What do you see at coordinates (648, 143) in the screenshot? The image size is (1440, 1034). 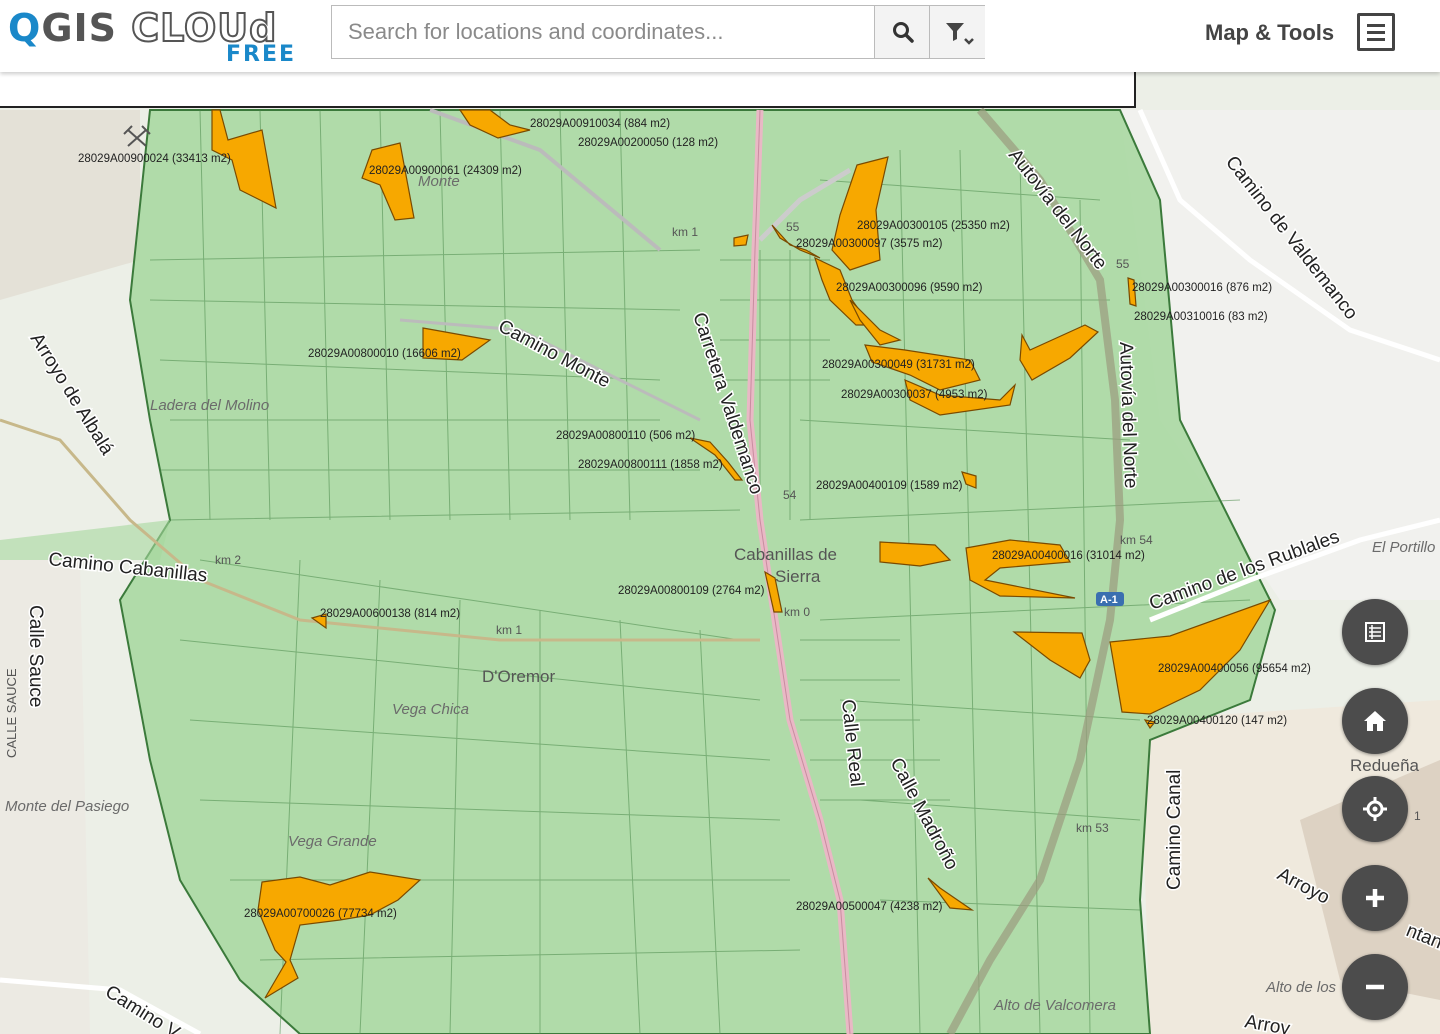 I see `parcel-label: 28029A00200050 (128 m2)` at bounding box center [648, 143].